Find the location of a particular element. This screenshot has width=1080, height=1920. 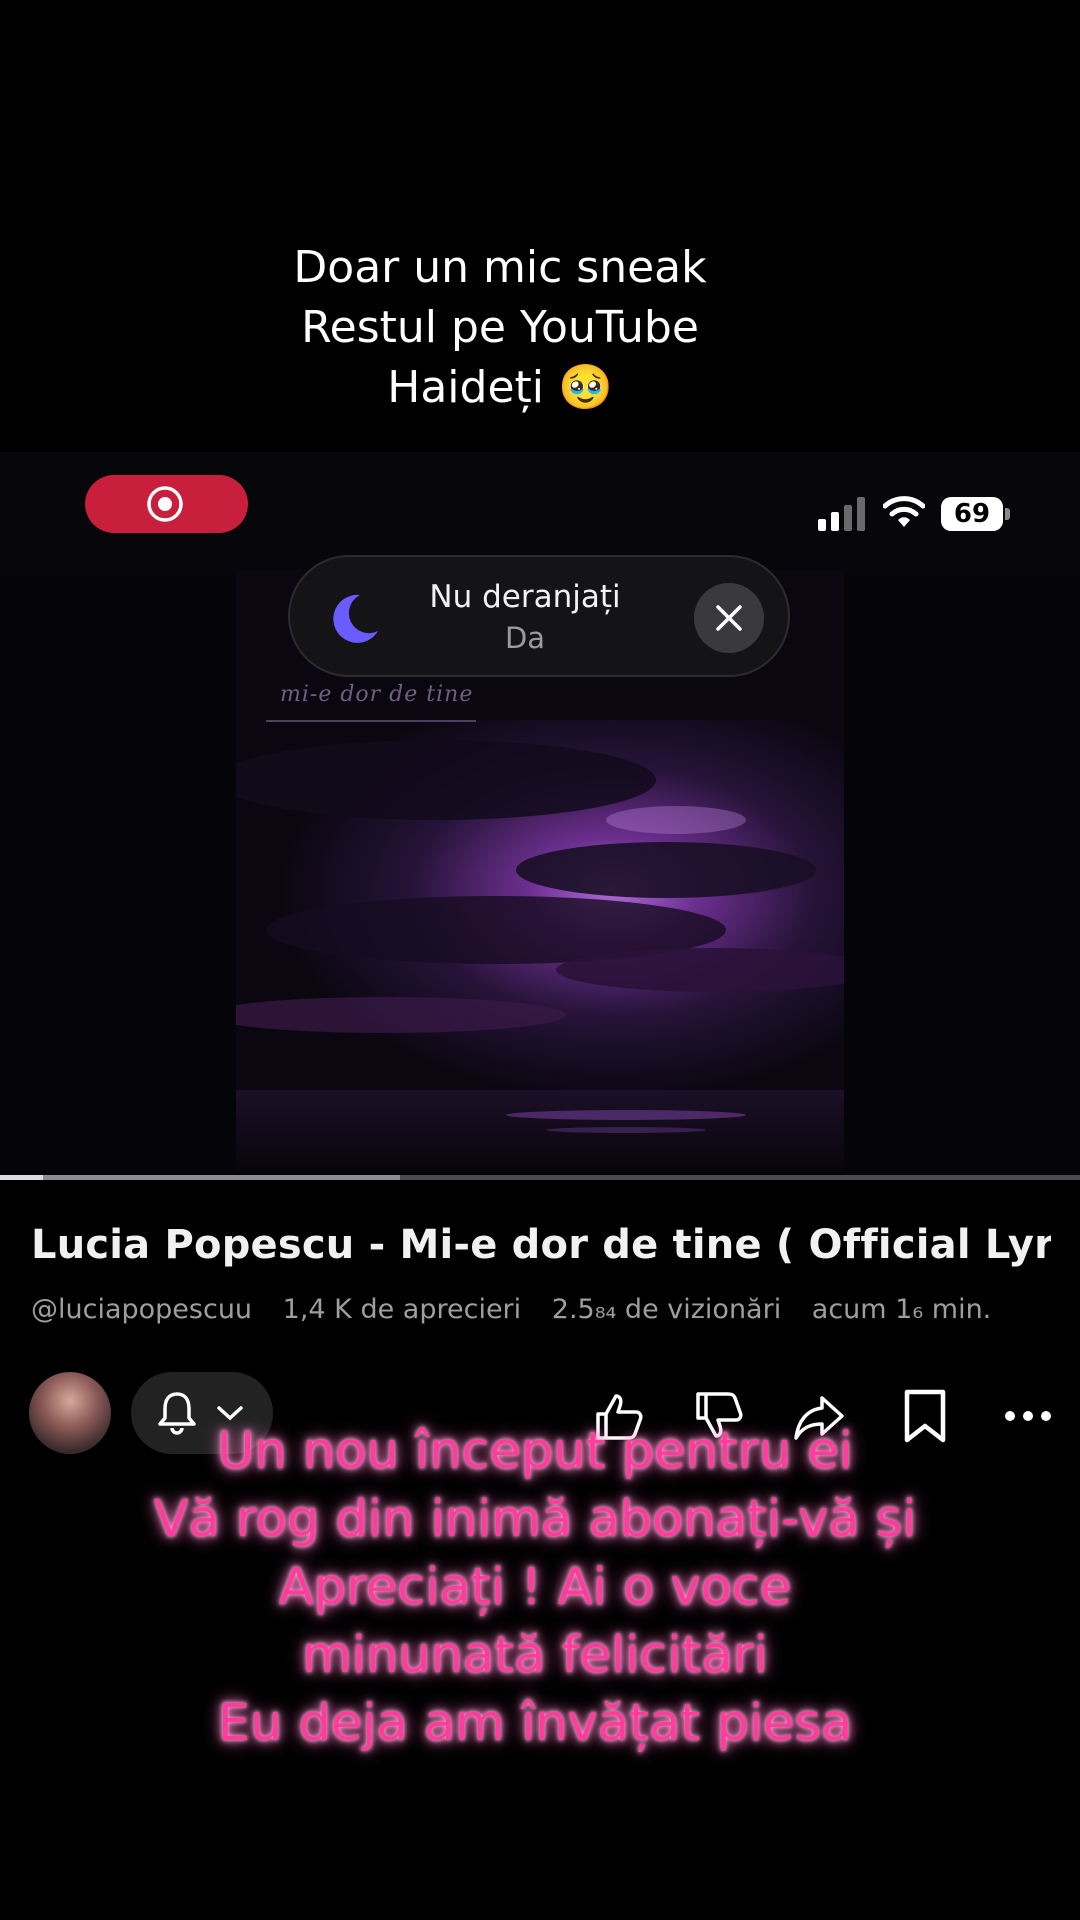

battery-level: 69 is located at coordinates (972, 514).